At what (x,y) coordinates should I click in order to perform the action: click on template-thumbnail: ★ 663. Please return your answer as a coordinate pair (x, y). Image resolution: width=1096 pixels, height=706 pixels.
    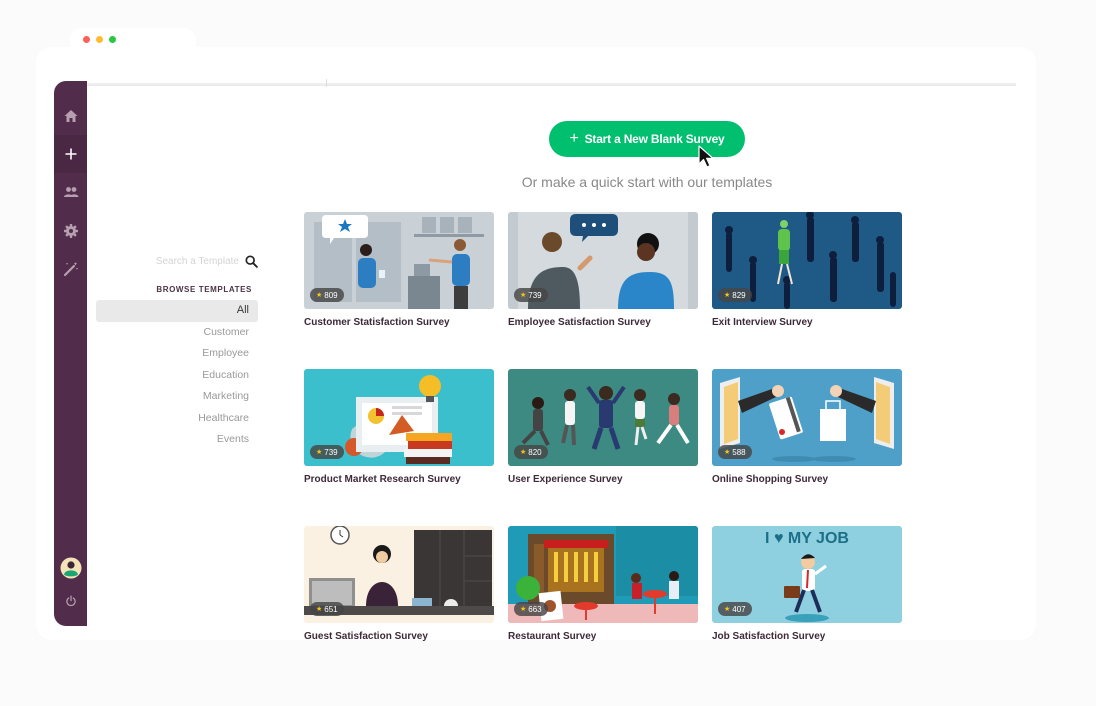
    Looking at the image, I should click on (603, 574).